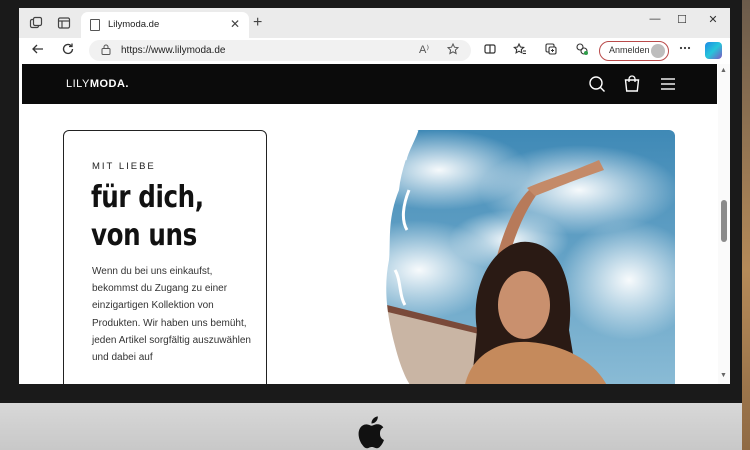 The image size is (750, 450). I want to click on signin-button: Anmelden, so click(634, 51).